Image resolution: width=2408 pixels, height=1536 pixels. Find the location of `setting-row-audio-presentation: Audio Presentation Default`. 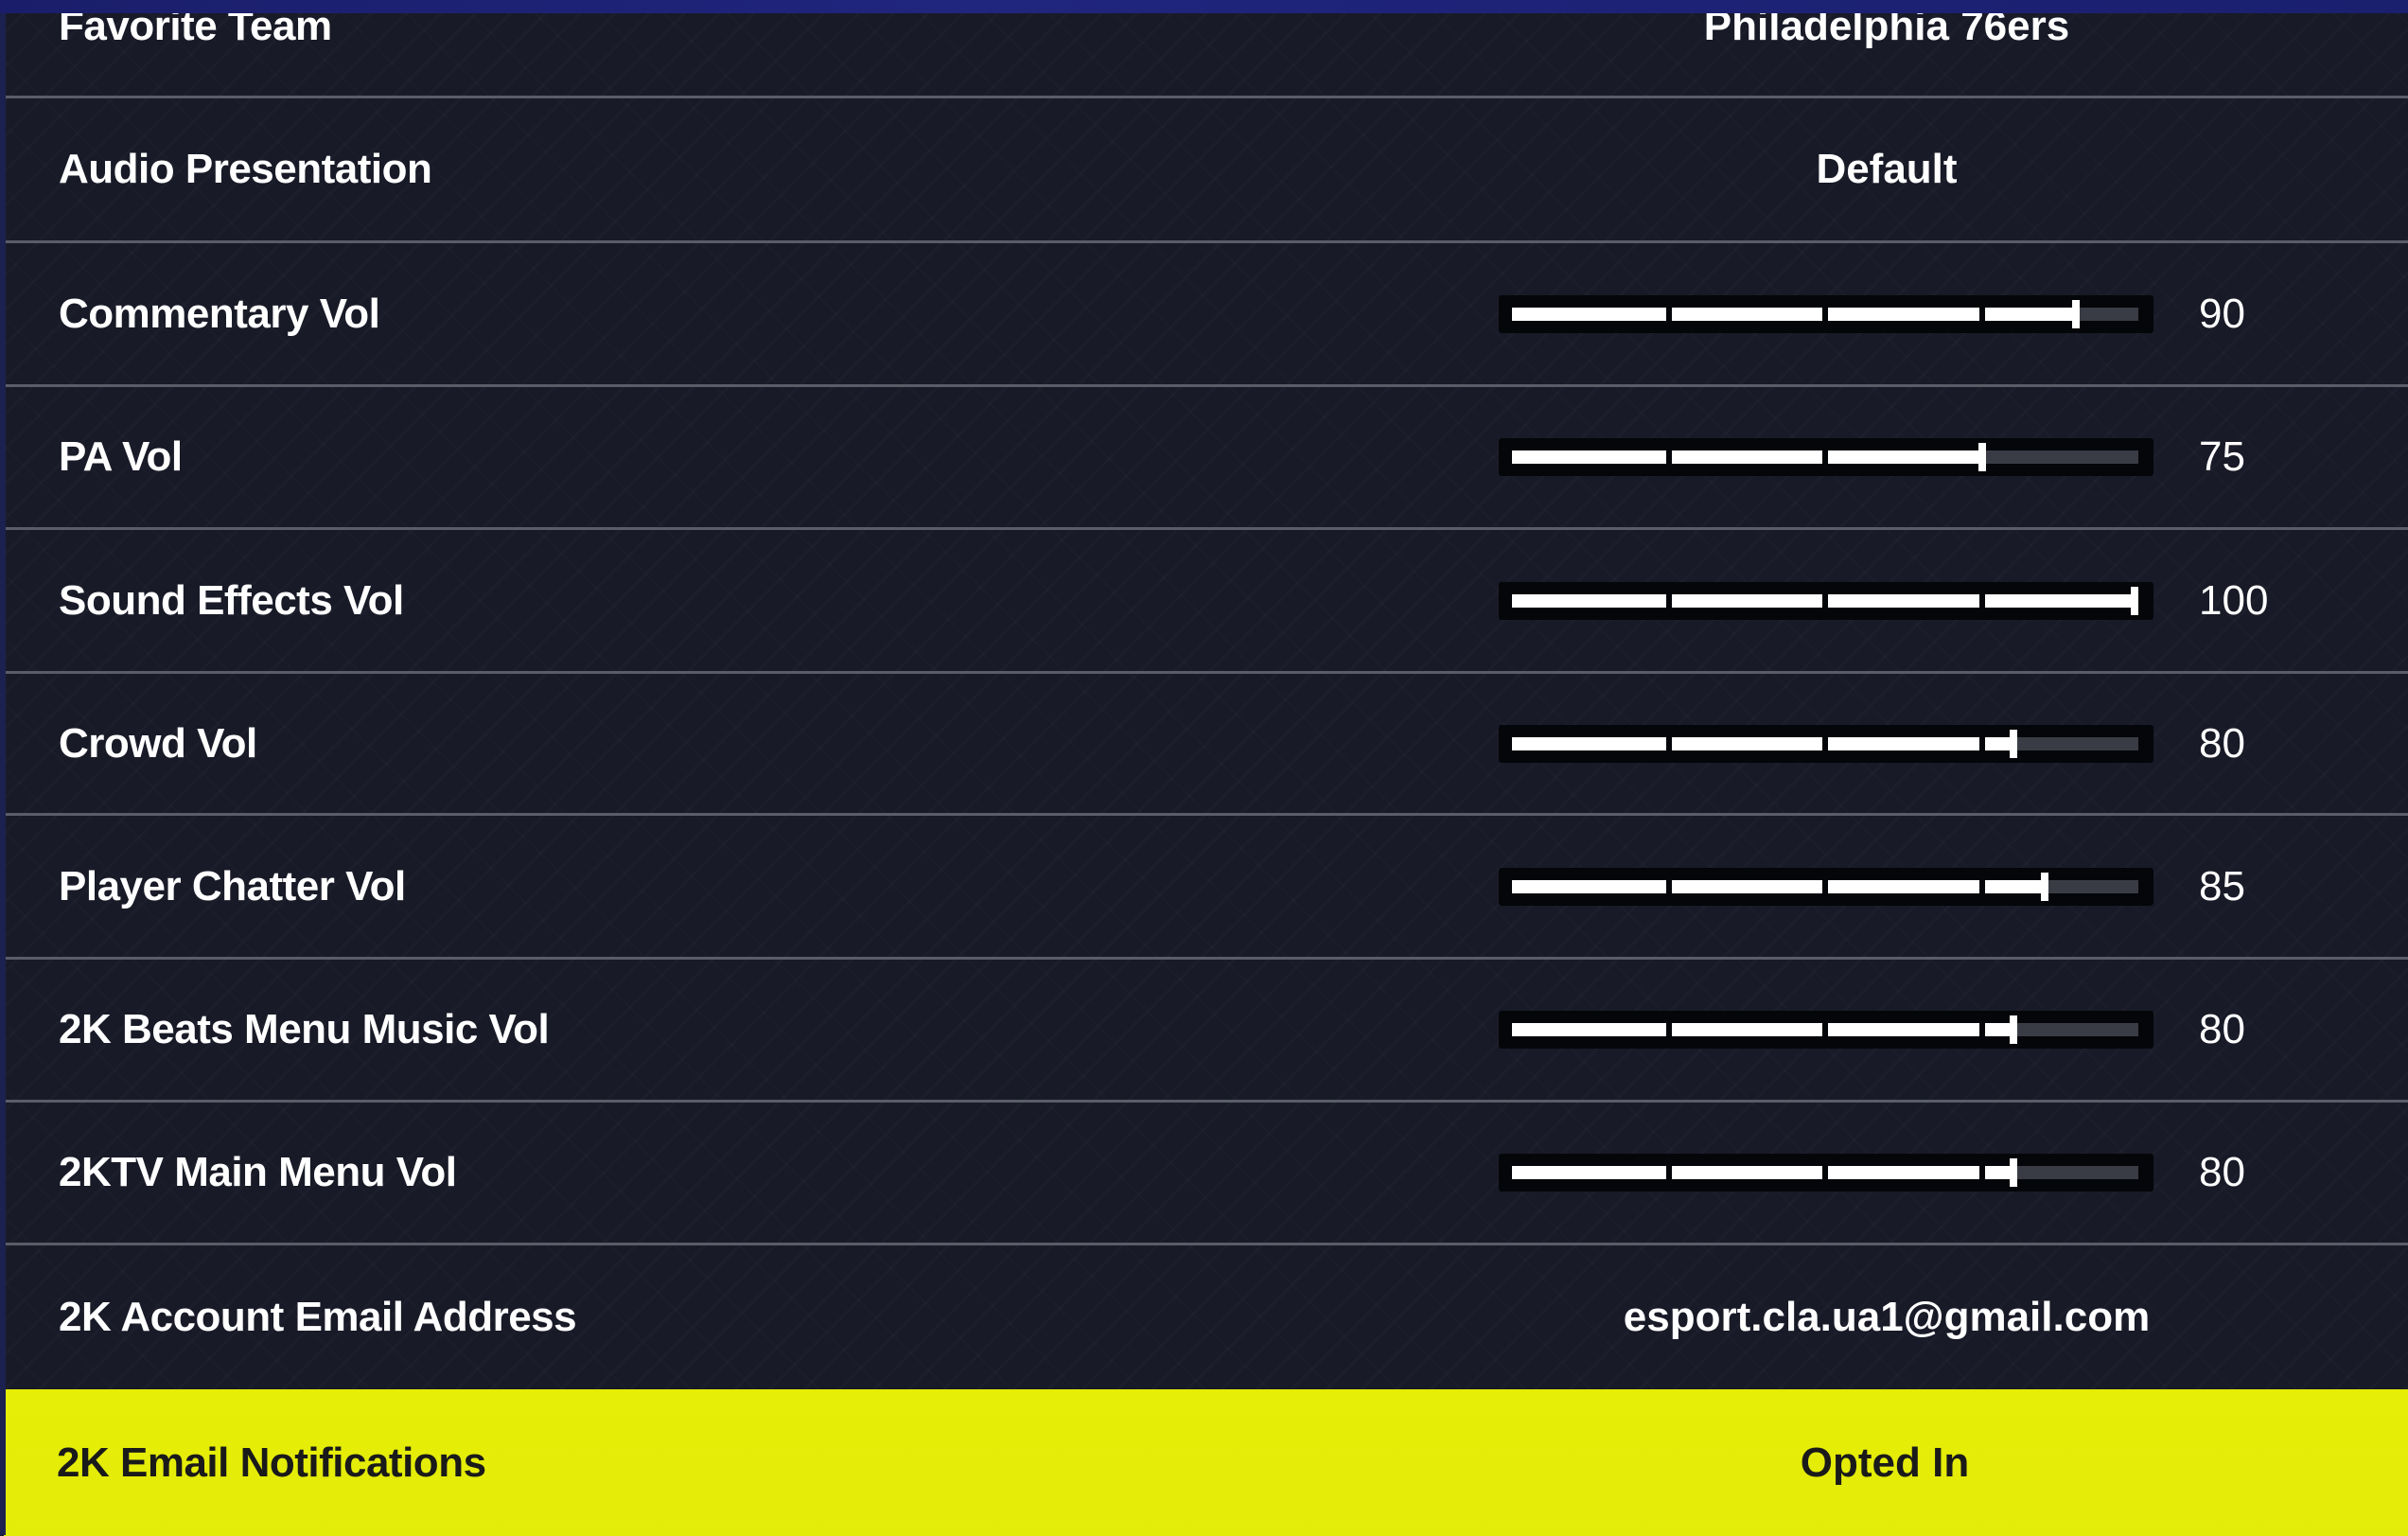

setting-row-audio-presentation: Audio Presentation Default is located at coordinates (1207, 170).